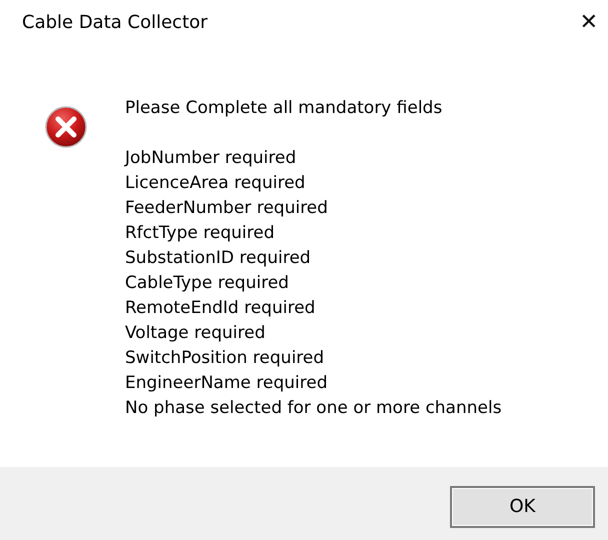 The width and height of the screenshot is (608, 540). I want to click on message-line: RfctType required, so click(200, 233).